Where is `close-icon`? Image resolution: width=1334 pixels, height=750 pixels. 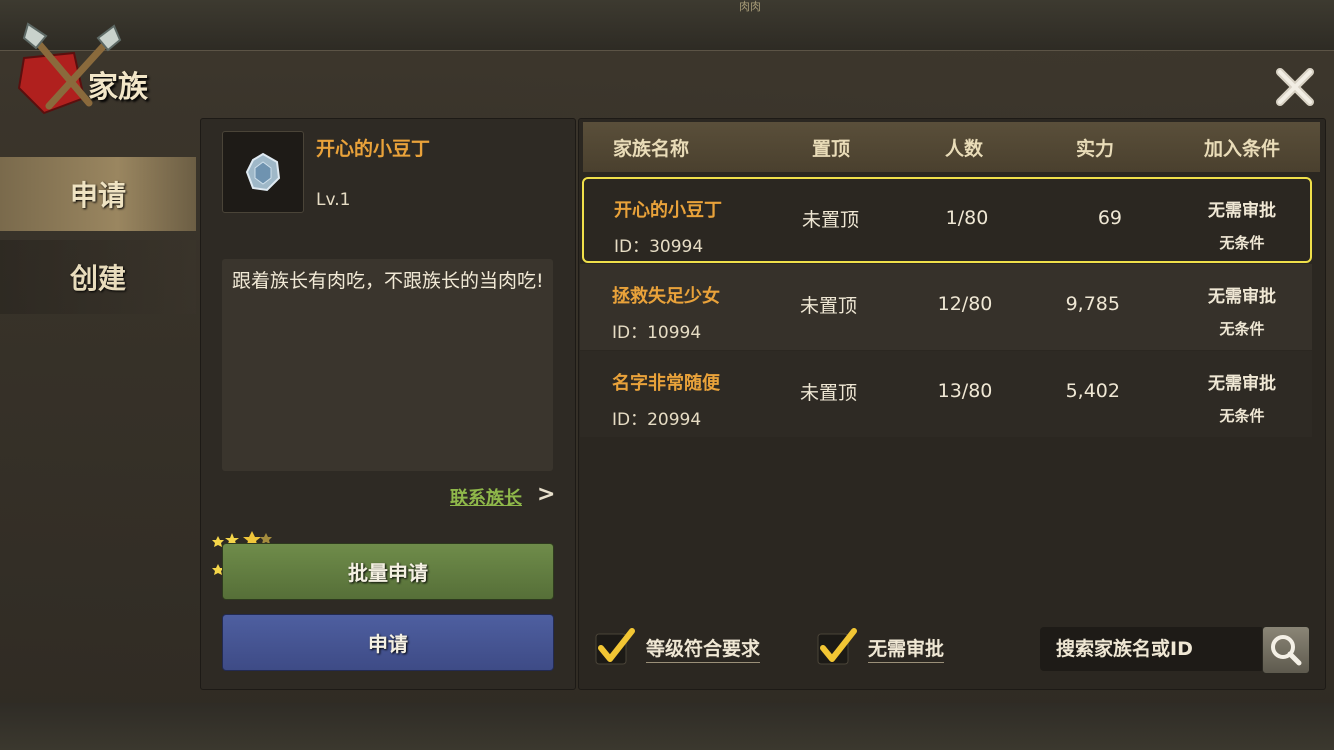
close-icon is located at coordinates (1295, 87).